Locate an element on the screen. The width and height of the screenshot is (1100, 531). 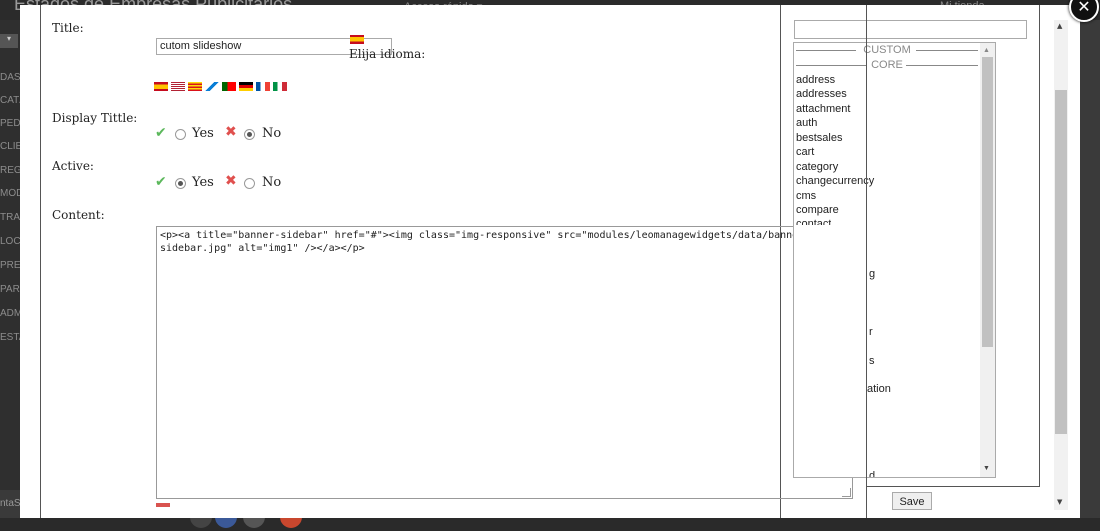
panel-right-border is located at coordinates (1039, 245).